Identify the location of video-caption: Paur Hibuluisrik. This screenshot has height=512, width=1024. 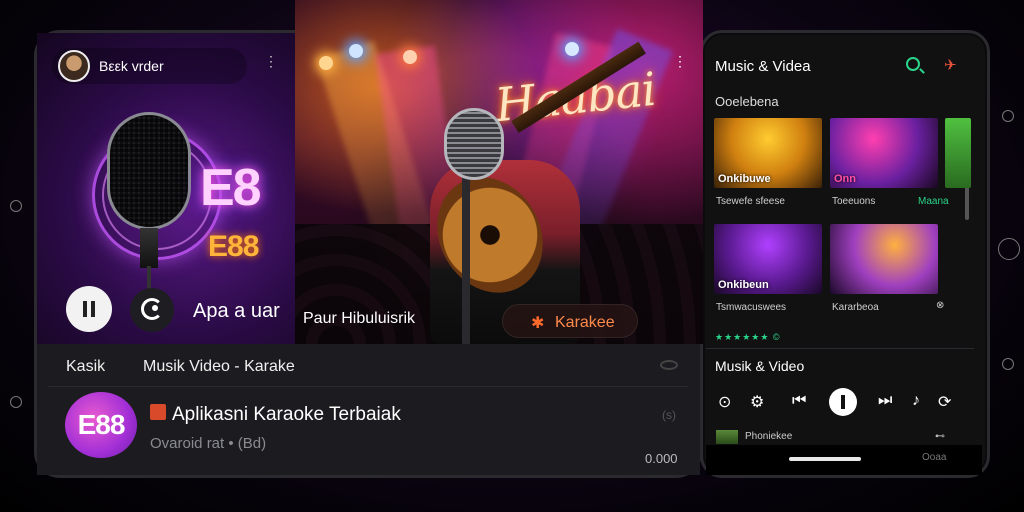
(359, 318).